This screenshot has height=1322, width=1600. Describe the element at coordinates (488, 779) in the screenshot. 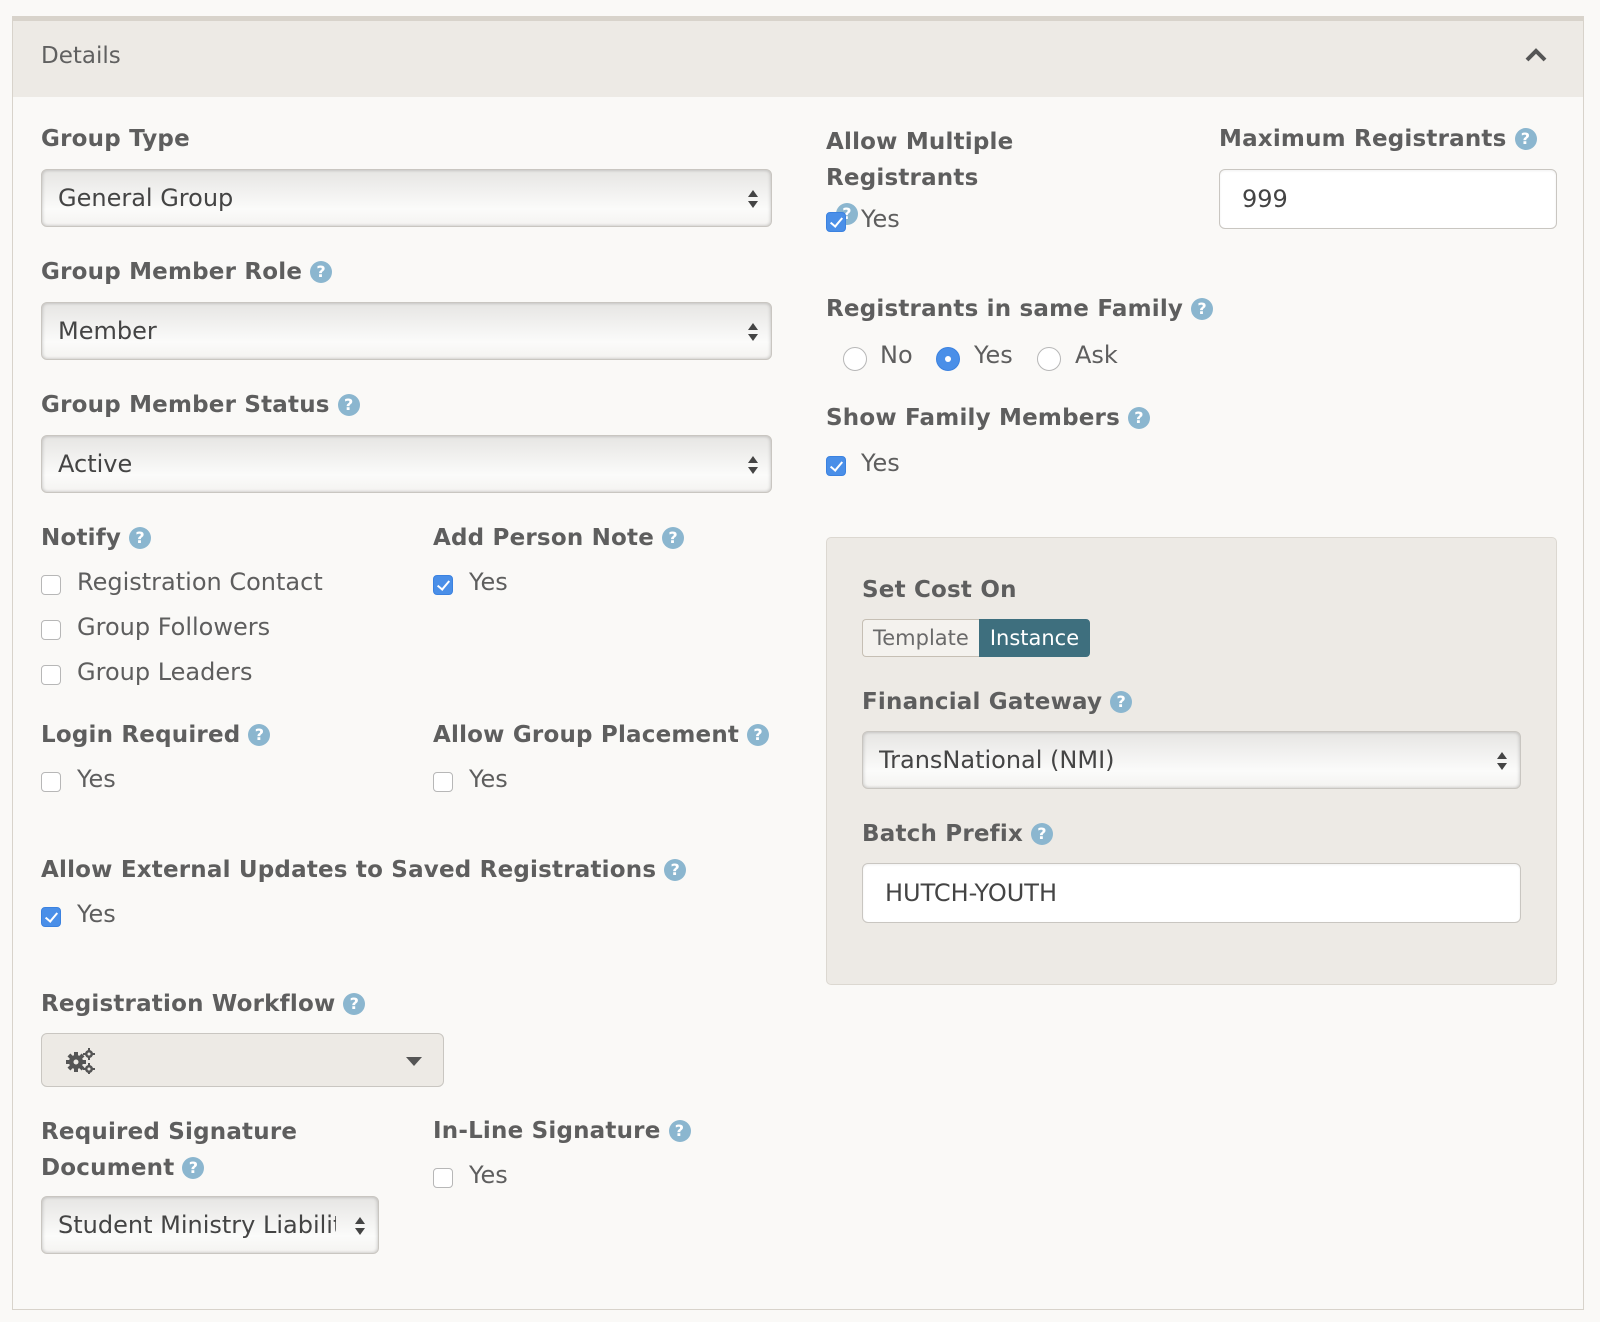

I see `allow-group-placement-option: Yes` at that location.